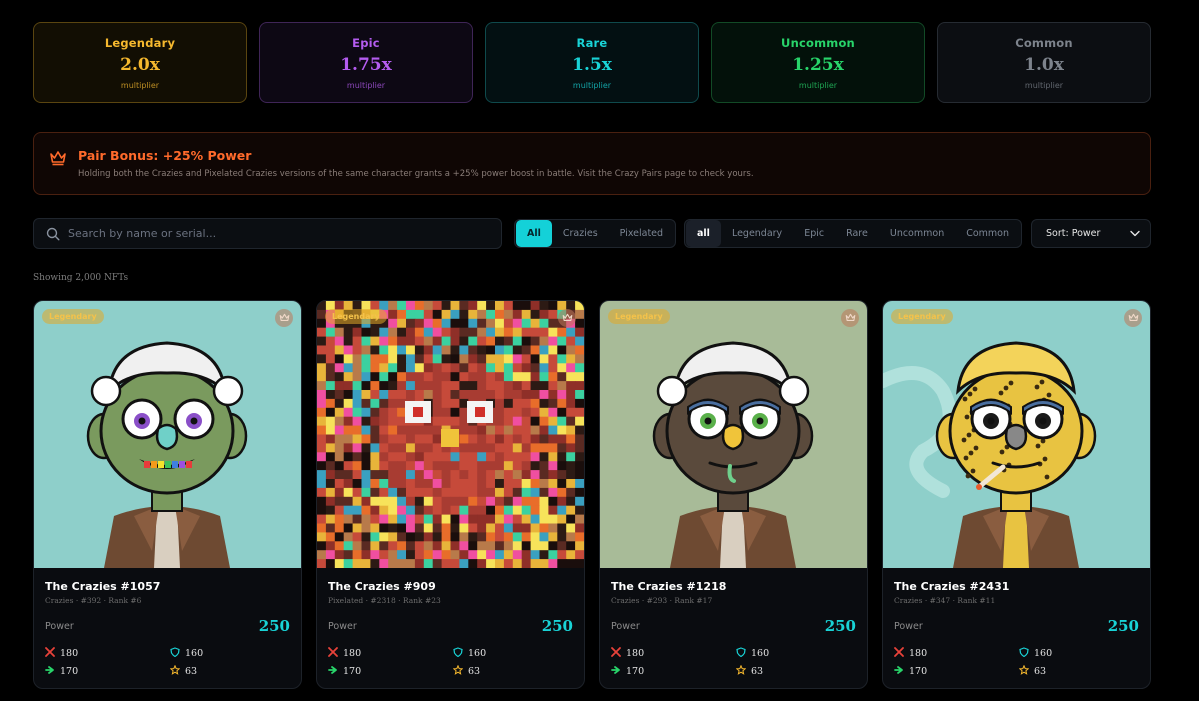 The width and height of the screenshot is (1199, 701). Describe the element at coordinates (1044, 42) in the screenshot. I see `rarity-name: Common` at that location.